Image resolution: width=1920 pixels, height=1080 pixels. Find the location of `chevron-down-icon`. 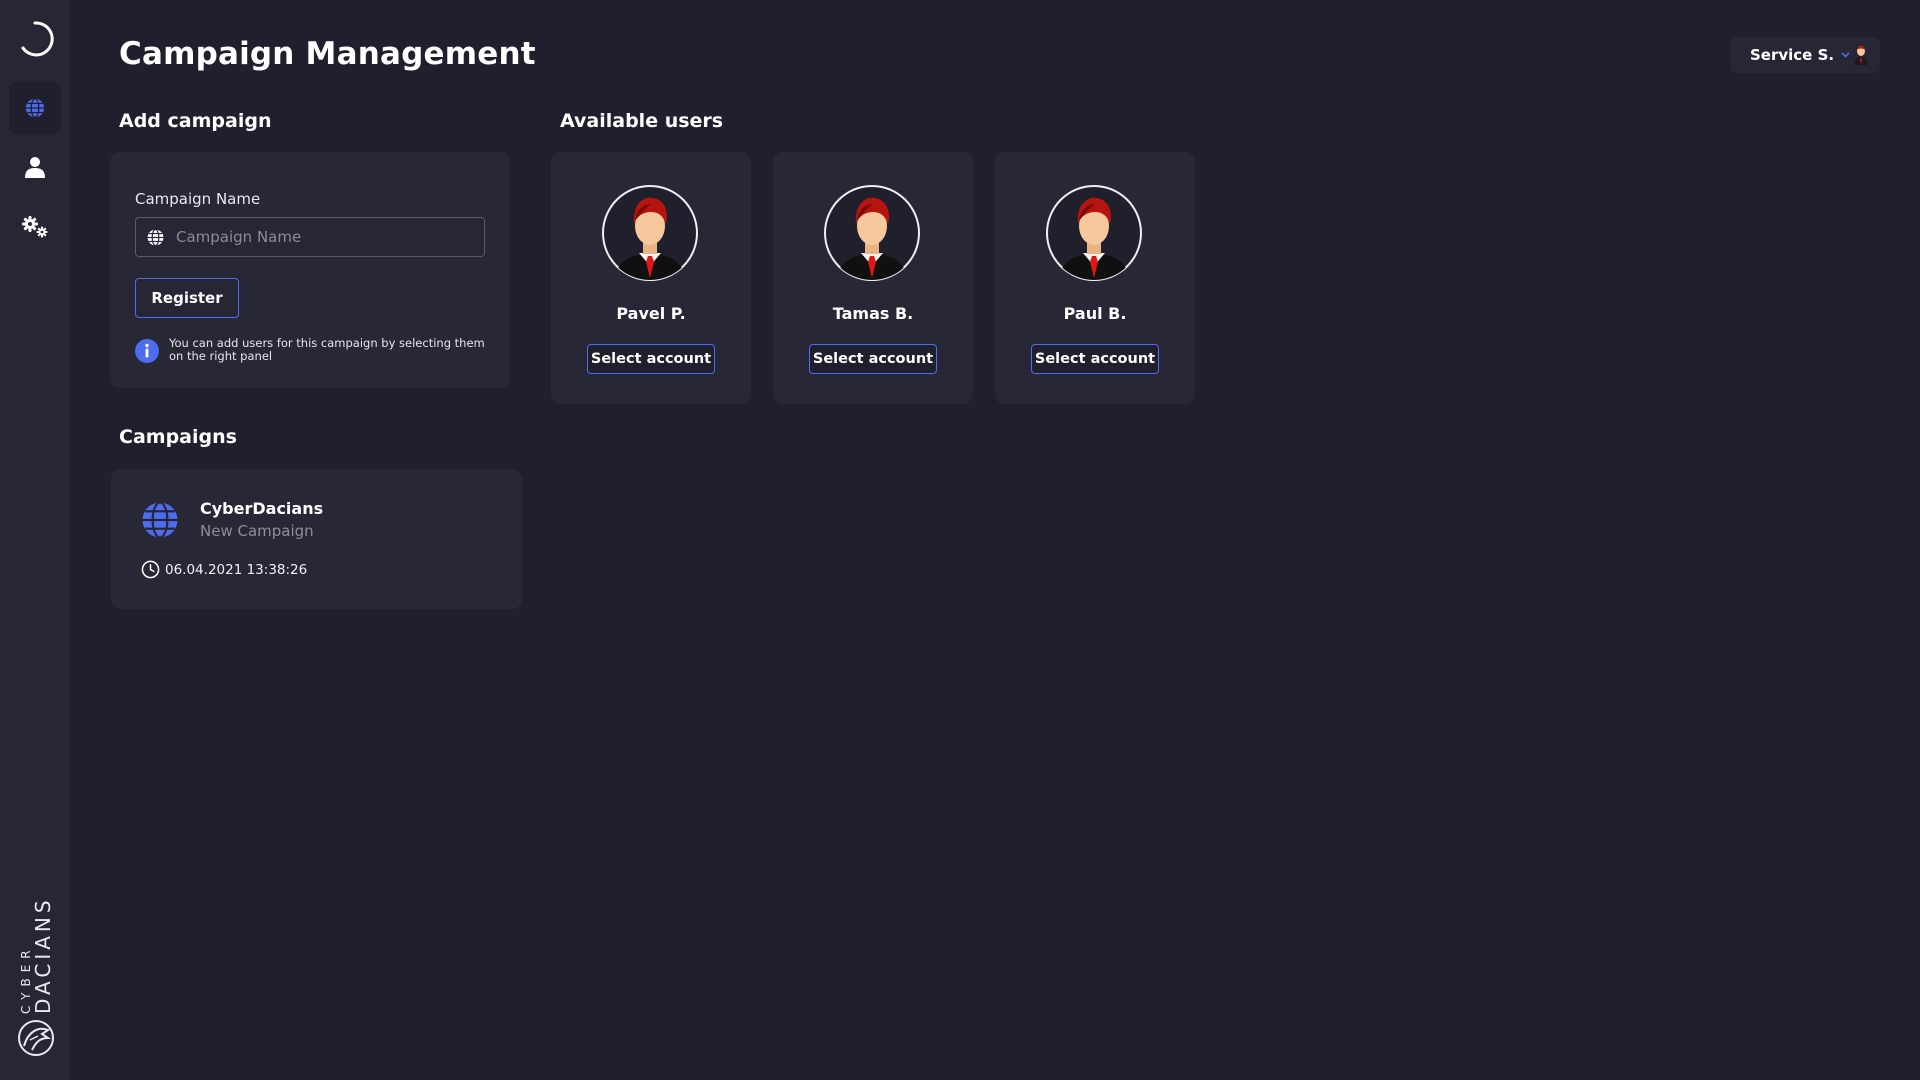

chevron-down-icon is located at coordinates (1845, 55).